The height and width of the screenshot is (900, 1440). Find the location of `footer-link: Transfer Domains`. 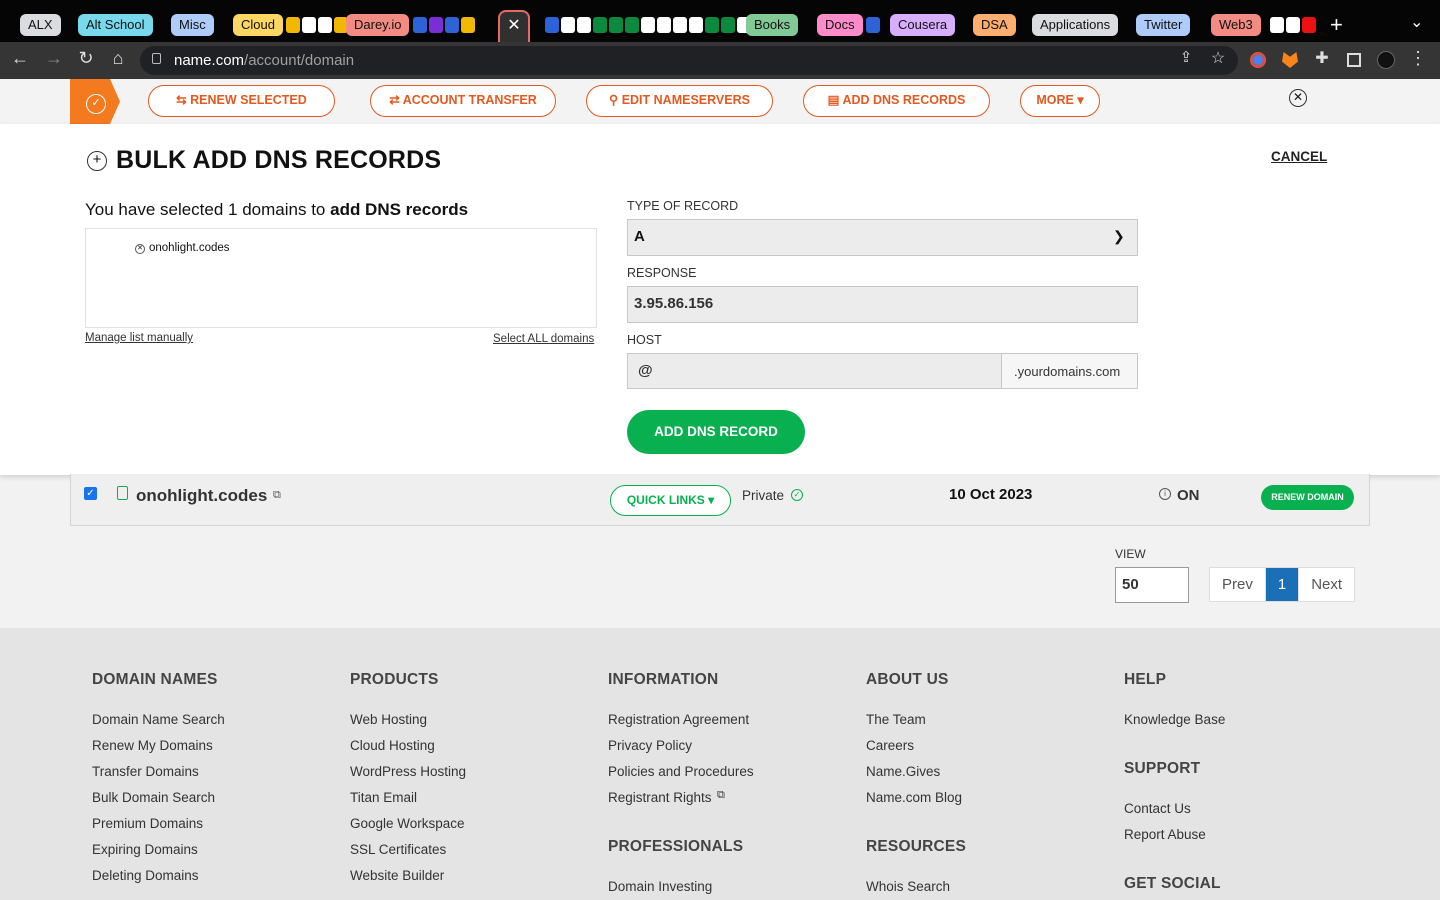

footer-link: Transfer Domains is located at coordinates (145, 771).